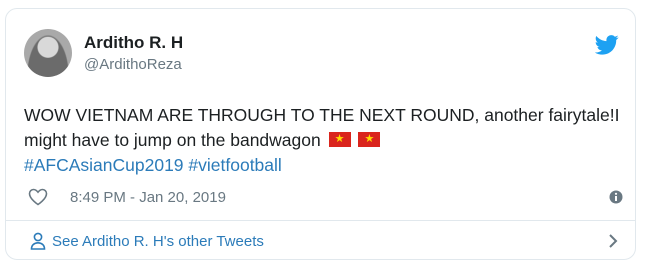 Image resolution: width=650 pixels, height=270 pixels. Describe the element at coordinates (613, 241) in the screenshot. I see `chevron-right-icon` at that location.